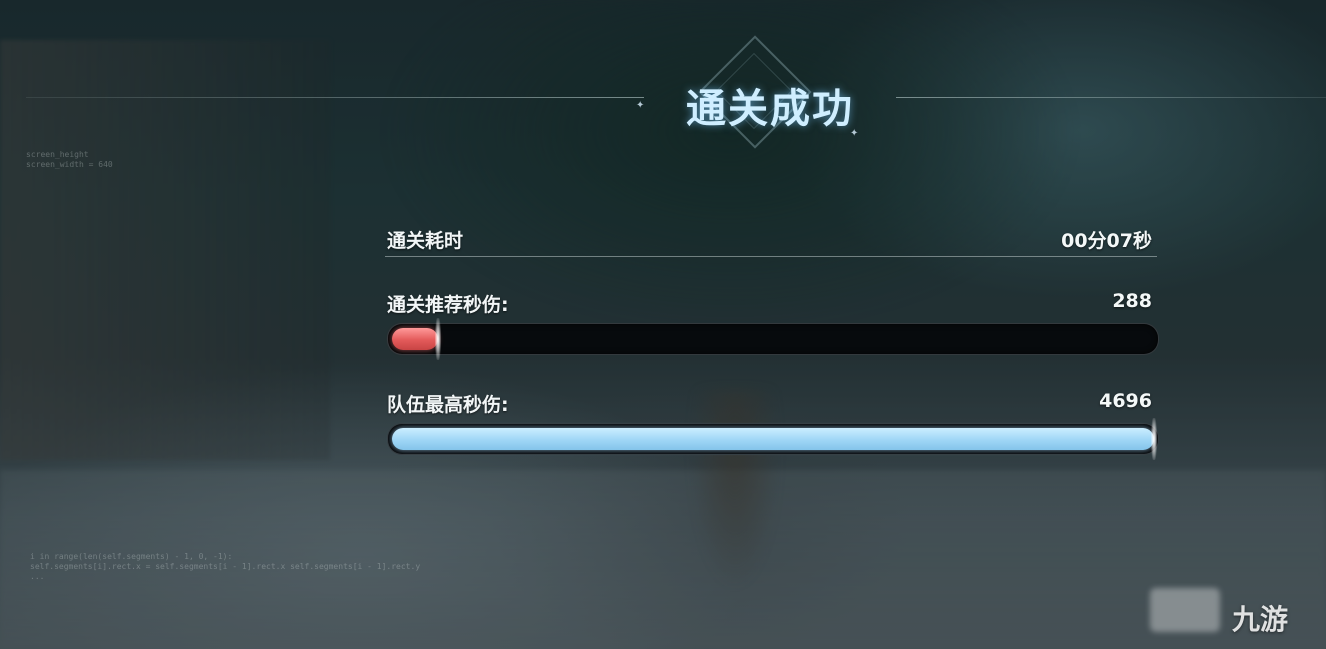 Image resolution: width=1326 pixels, height=649 pixels. I want to click on recommended-dps-bar, so click(773, 339).